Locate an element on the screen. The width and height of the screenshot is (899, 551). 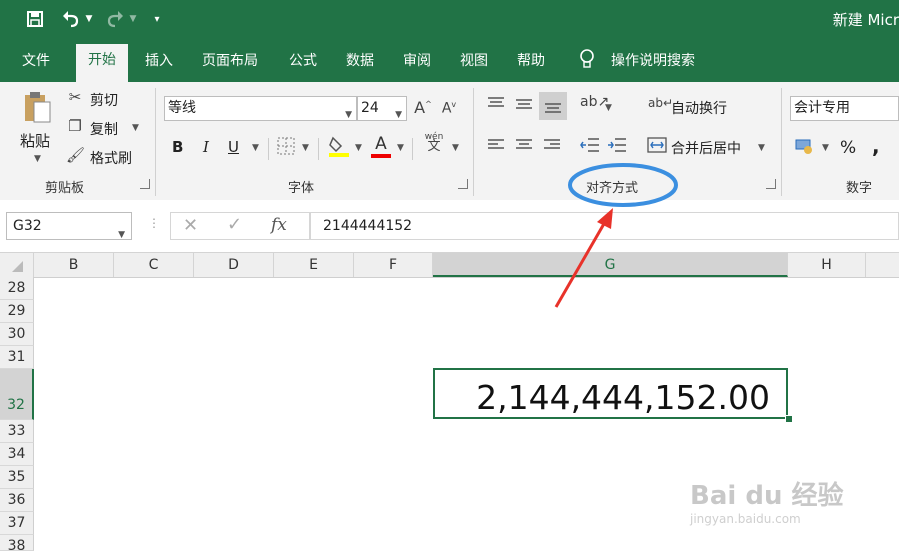
annotation-ellipse is located at coordinates (623, 185).